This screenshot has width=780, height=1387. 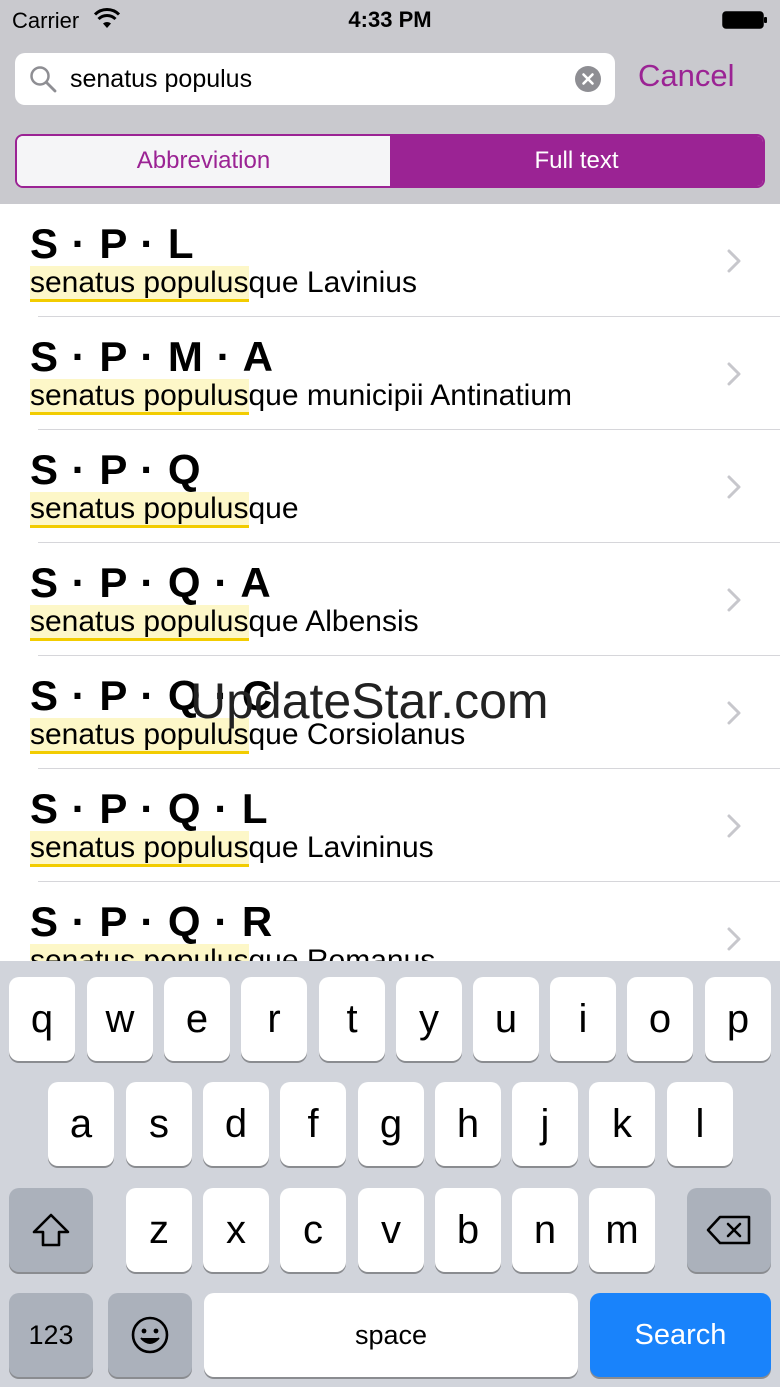 I want to click on key-j: j, so click(x=545, y=1124).